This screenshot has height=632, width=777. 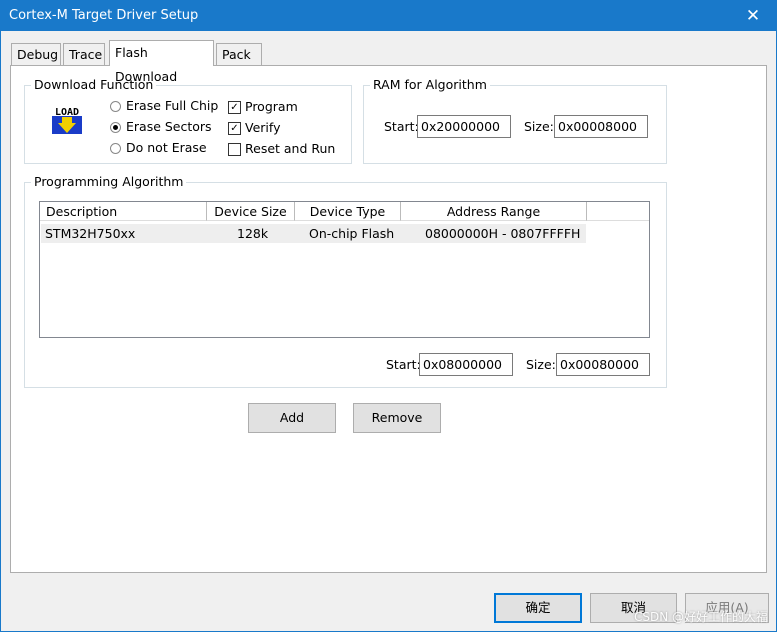 I want to click on algorithm-start-input: 0x08000000, so click(x=466, y=364).